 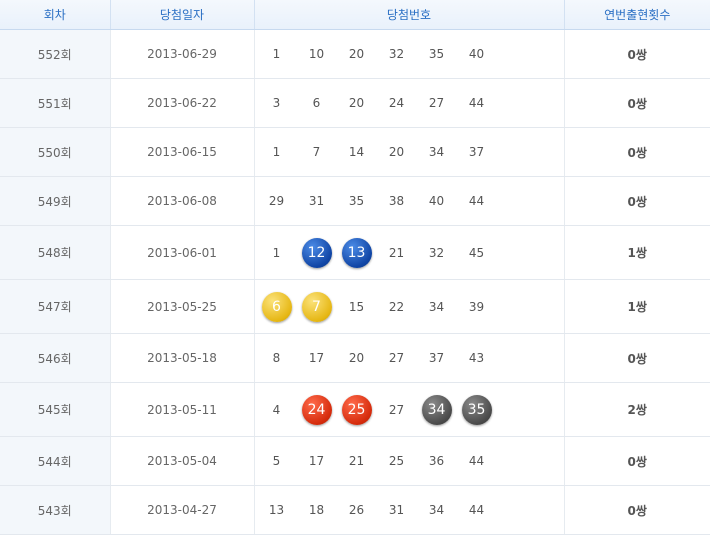 I want to click on winning-number: 38, so click(x=396, y=201).